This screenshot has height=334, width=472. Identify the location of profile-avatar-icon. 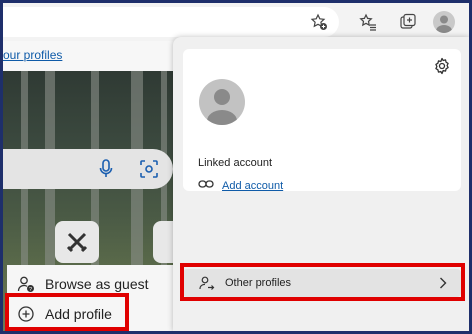
(444, 22).